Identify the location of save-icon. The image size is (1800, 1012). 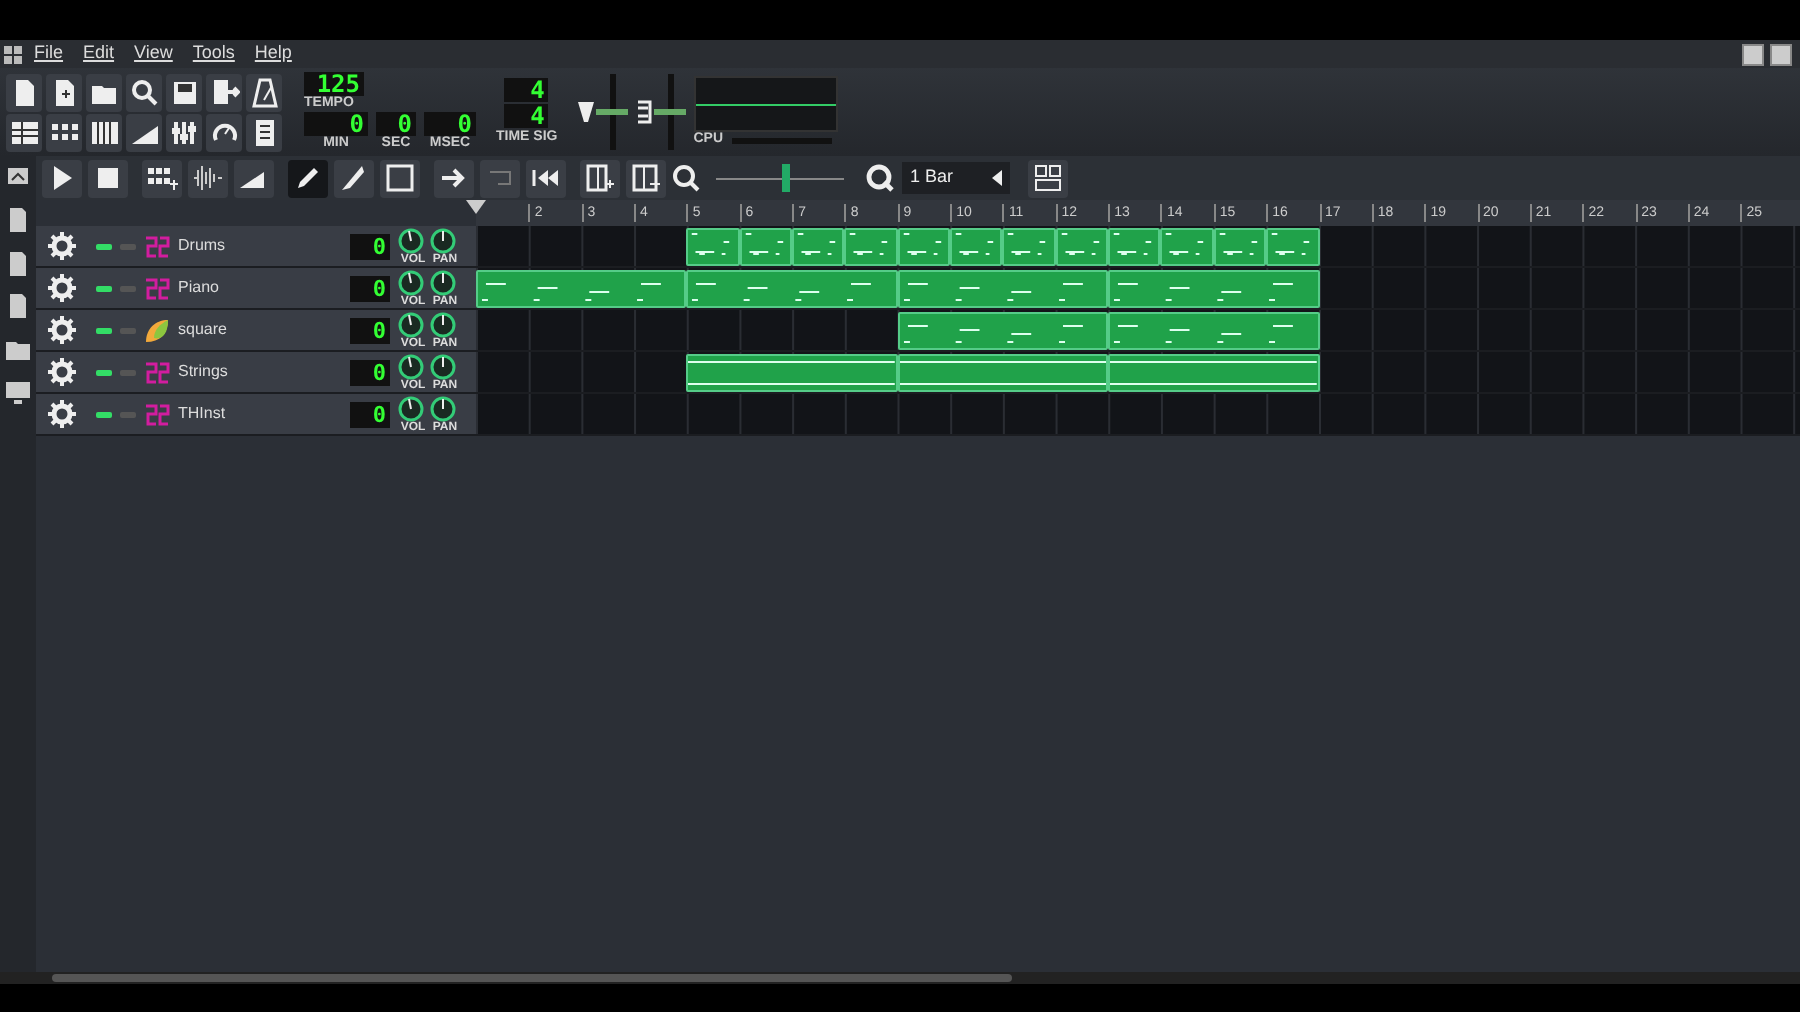
(184, 92).